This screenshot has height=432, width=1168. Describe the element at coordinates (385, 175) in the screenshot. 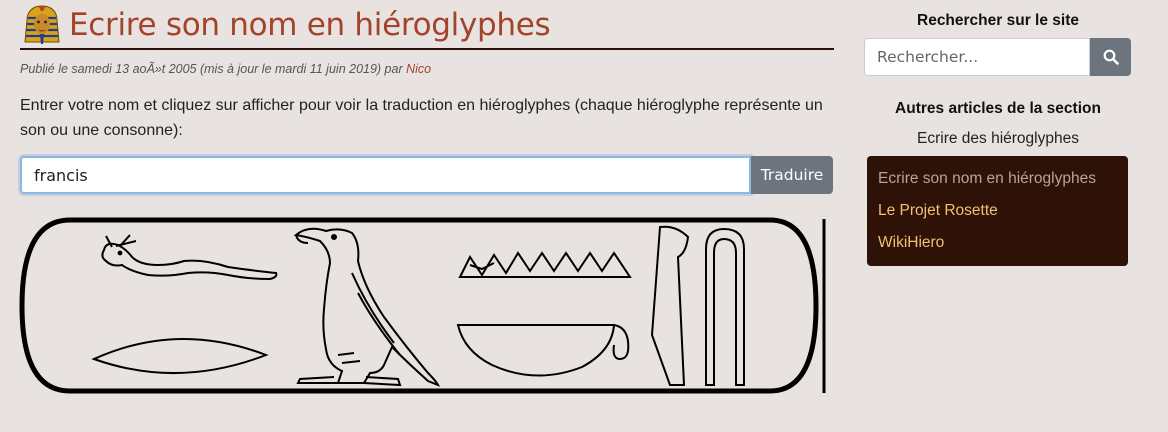

I see `name-input` at that location.